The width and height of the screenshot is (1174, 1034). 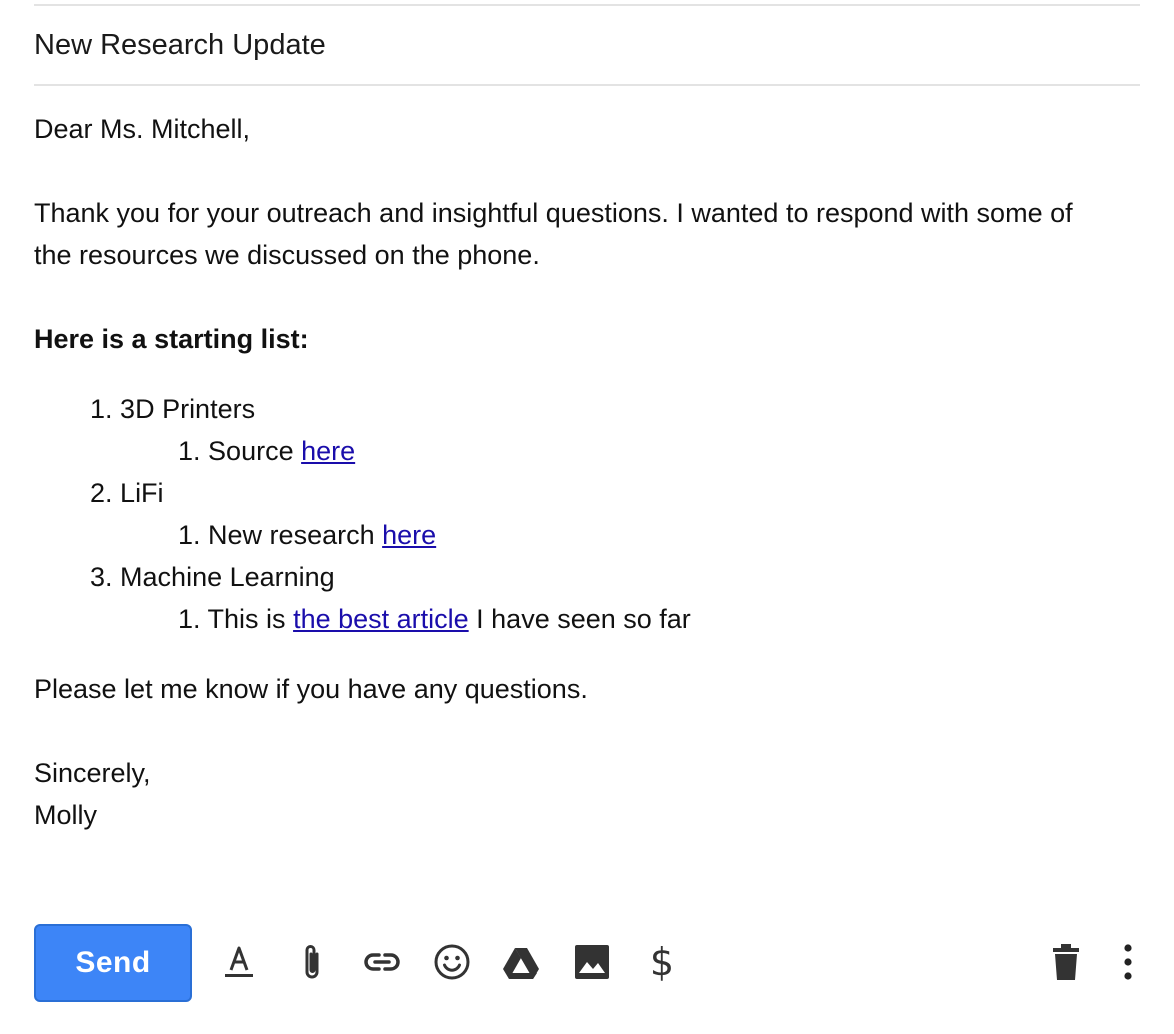 I want to click on signoff: Sincerely,, so click(x=92, y=773).